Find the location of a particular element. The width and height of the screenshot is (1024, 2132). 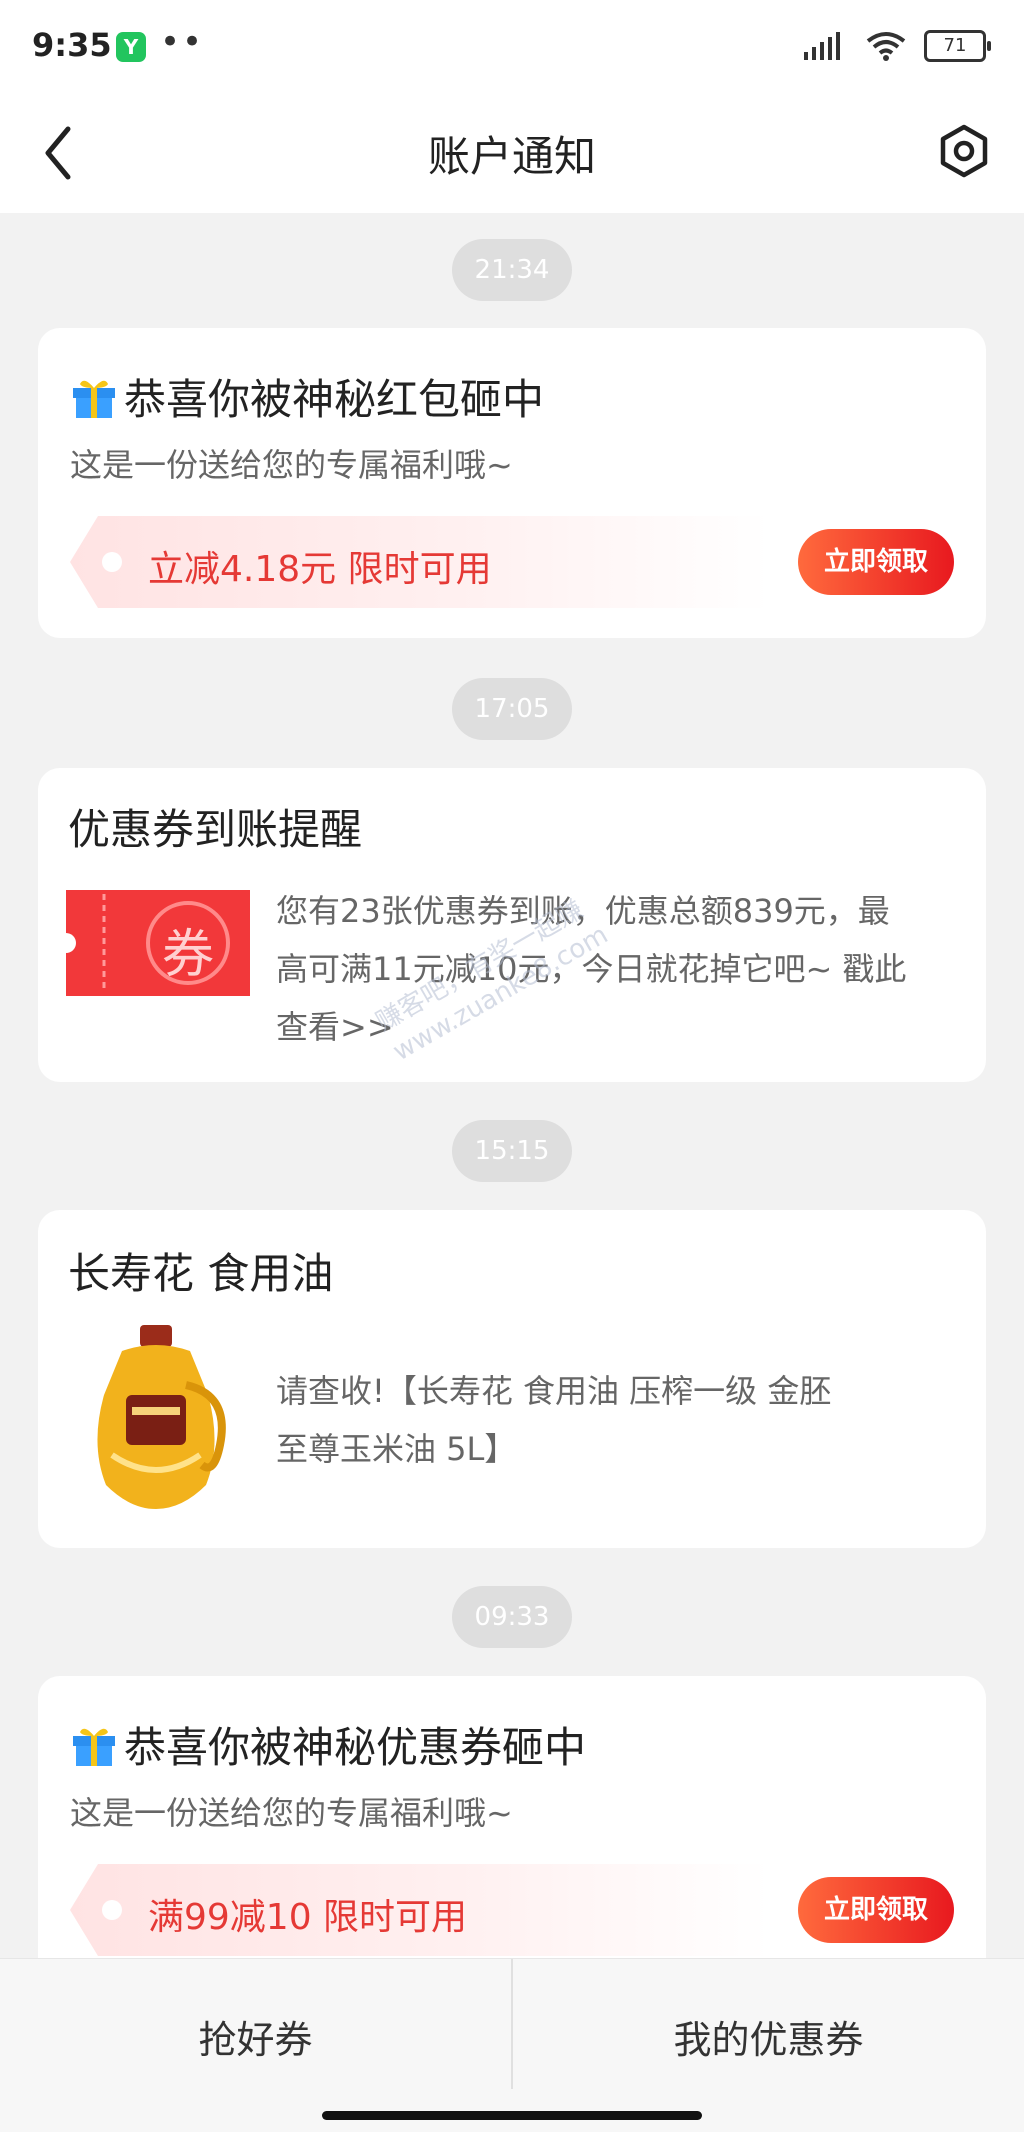

home-indicator is located at coordinates (512, 2115).